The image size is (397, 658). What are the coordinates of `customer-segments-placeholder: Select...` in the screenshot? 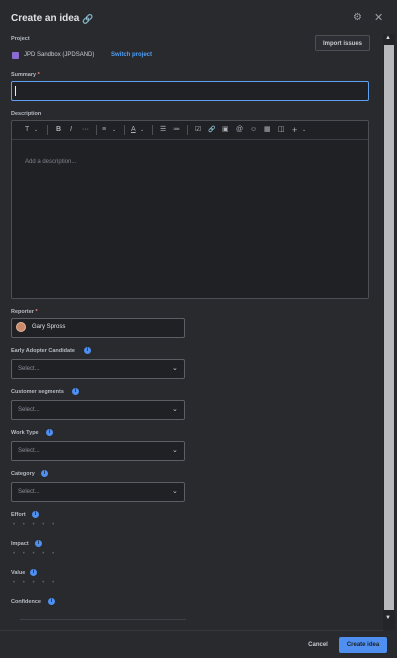 It's located at (29, 410).